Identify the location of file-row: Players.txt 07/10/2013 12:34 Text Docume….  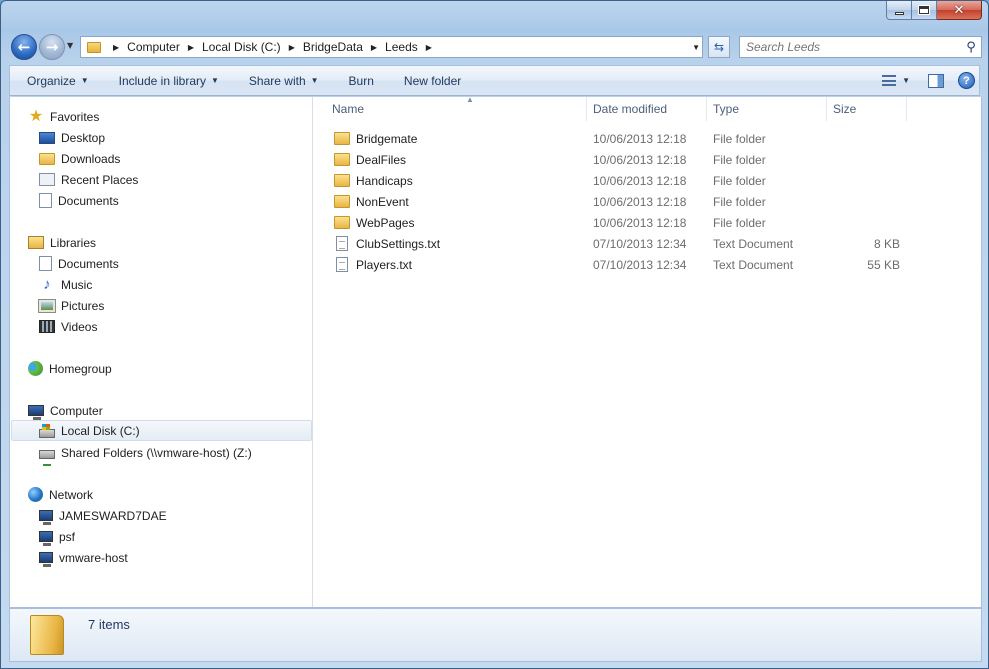
(614, 264).